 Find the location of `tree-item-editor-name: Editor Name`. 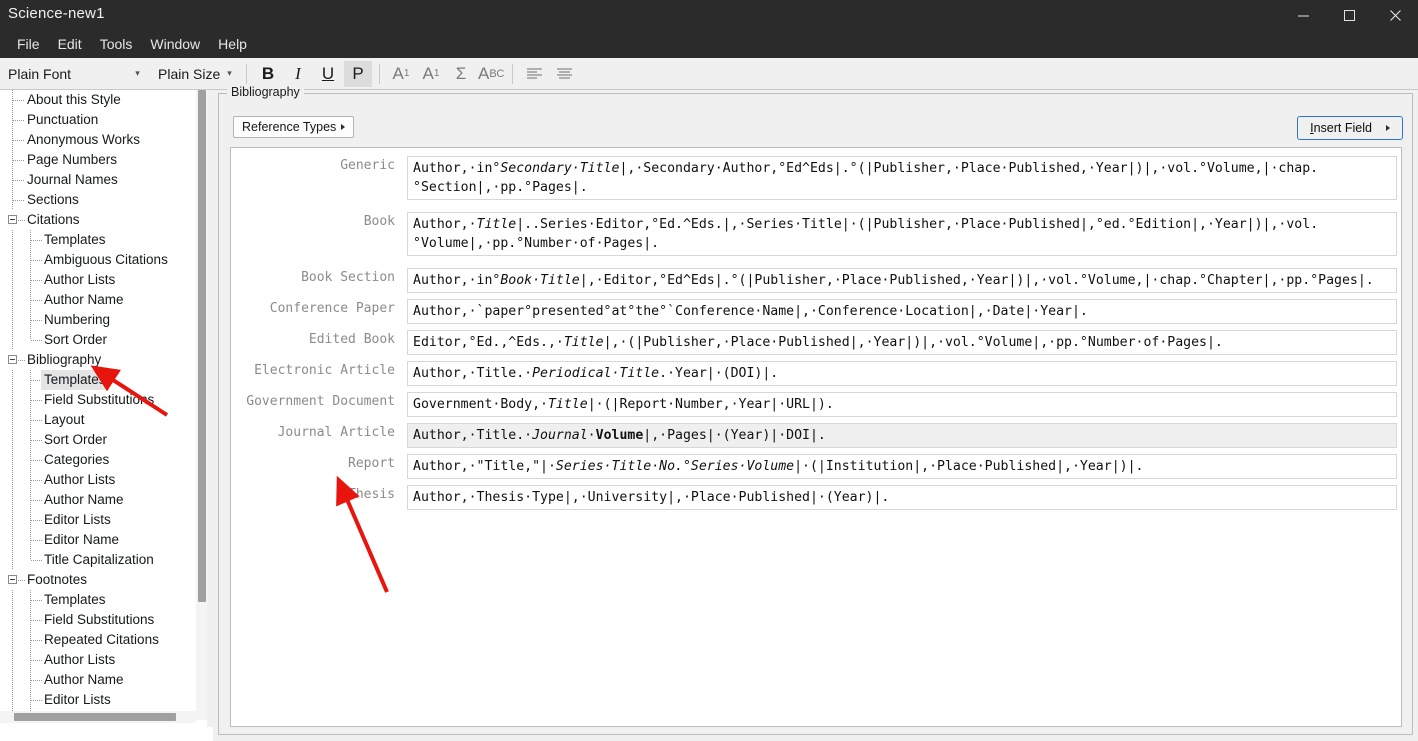

tree-item-editor-name: Editor Name is located at coordinates (98, 540).